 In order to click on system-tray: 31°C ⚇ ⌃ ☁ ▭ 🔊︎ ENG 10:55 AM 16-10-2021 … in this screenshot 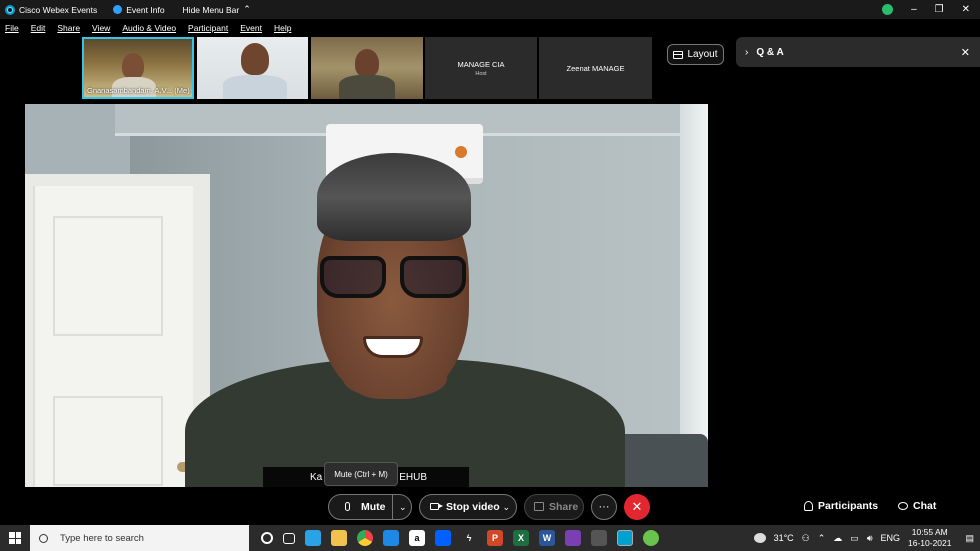, I will do `click(863, 538)`.